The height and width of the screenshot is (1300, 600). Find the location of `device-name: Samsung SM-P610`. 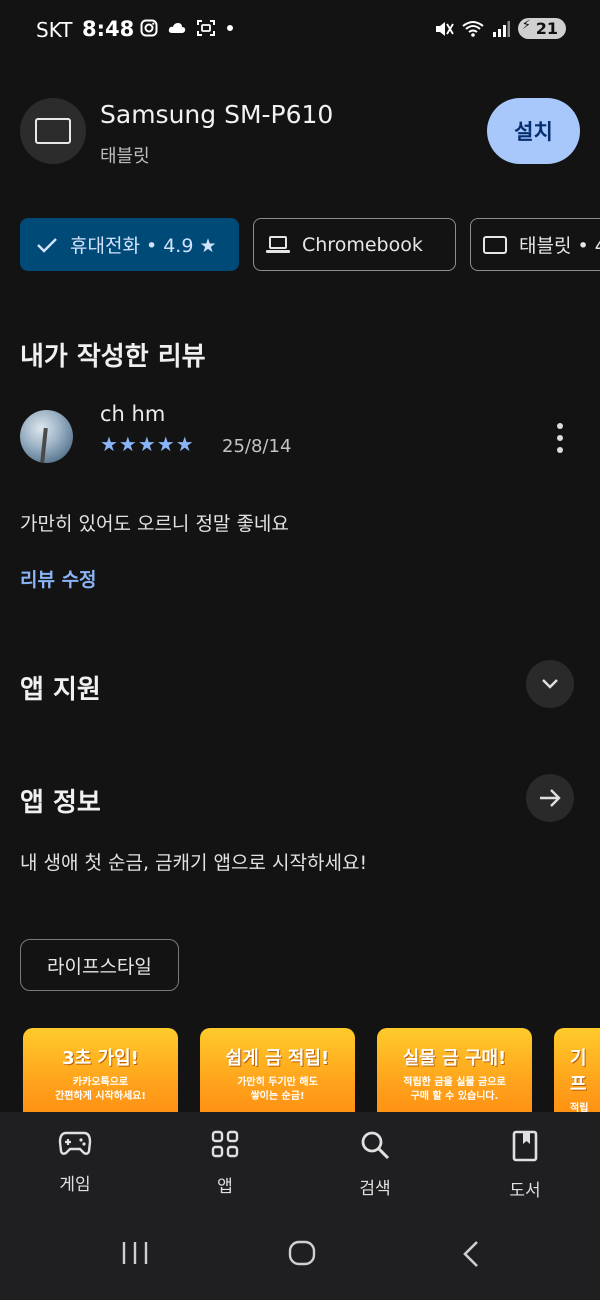

device-name: Samsung SM-P610 is located at coordinates (217, 114).